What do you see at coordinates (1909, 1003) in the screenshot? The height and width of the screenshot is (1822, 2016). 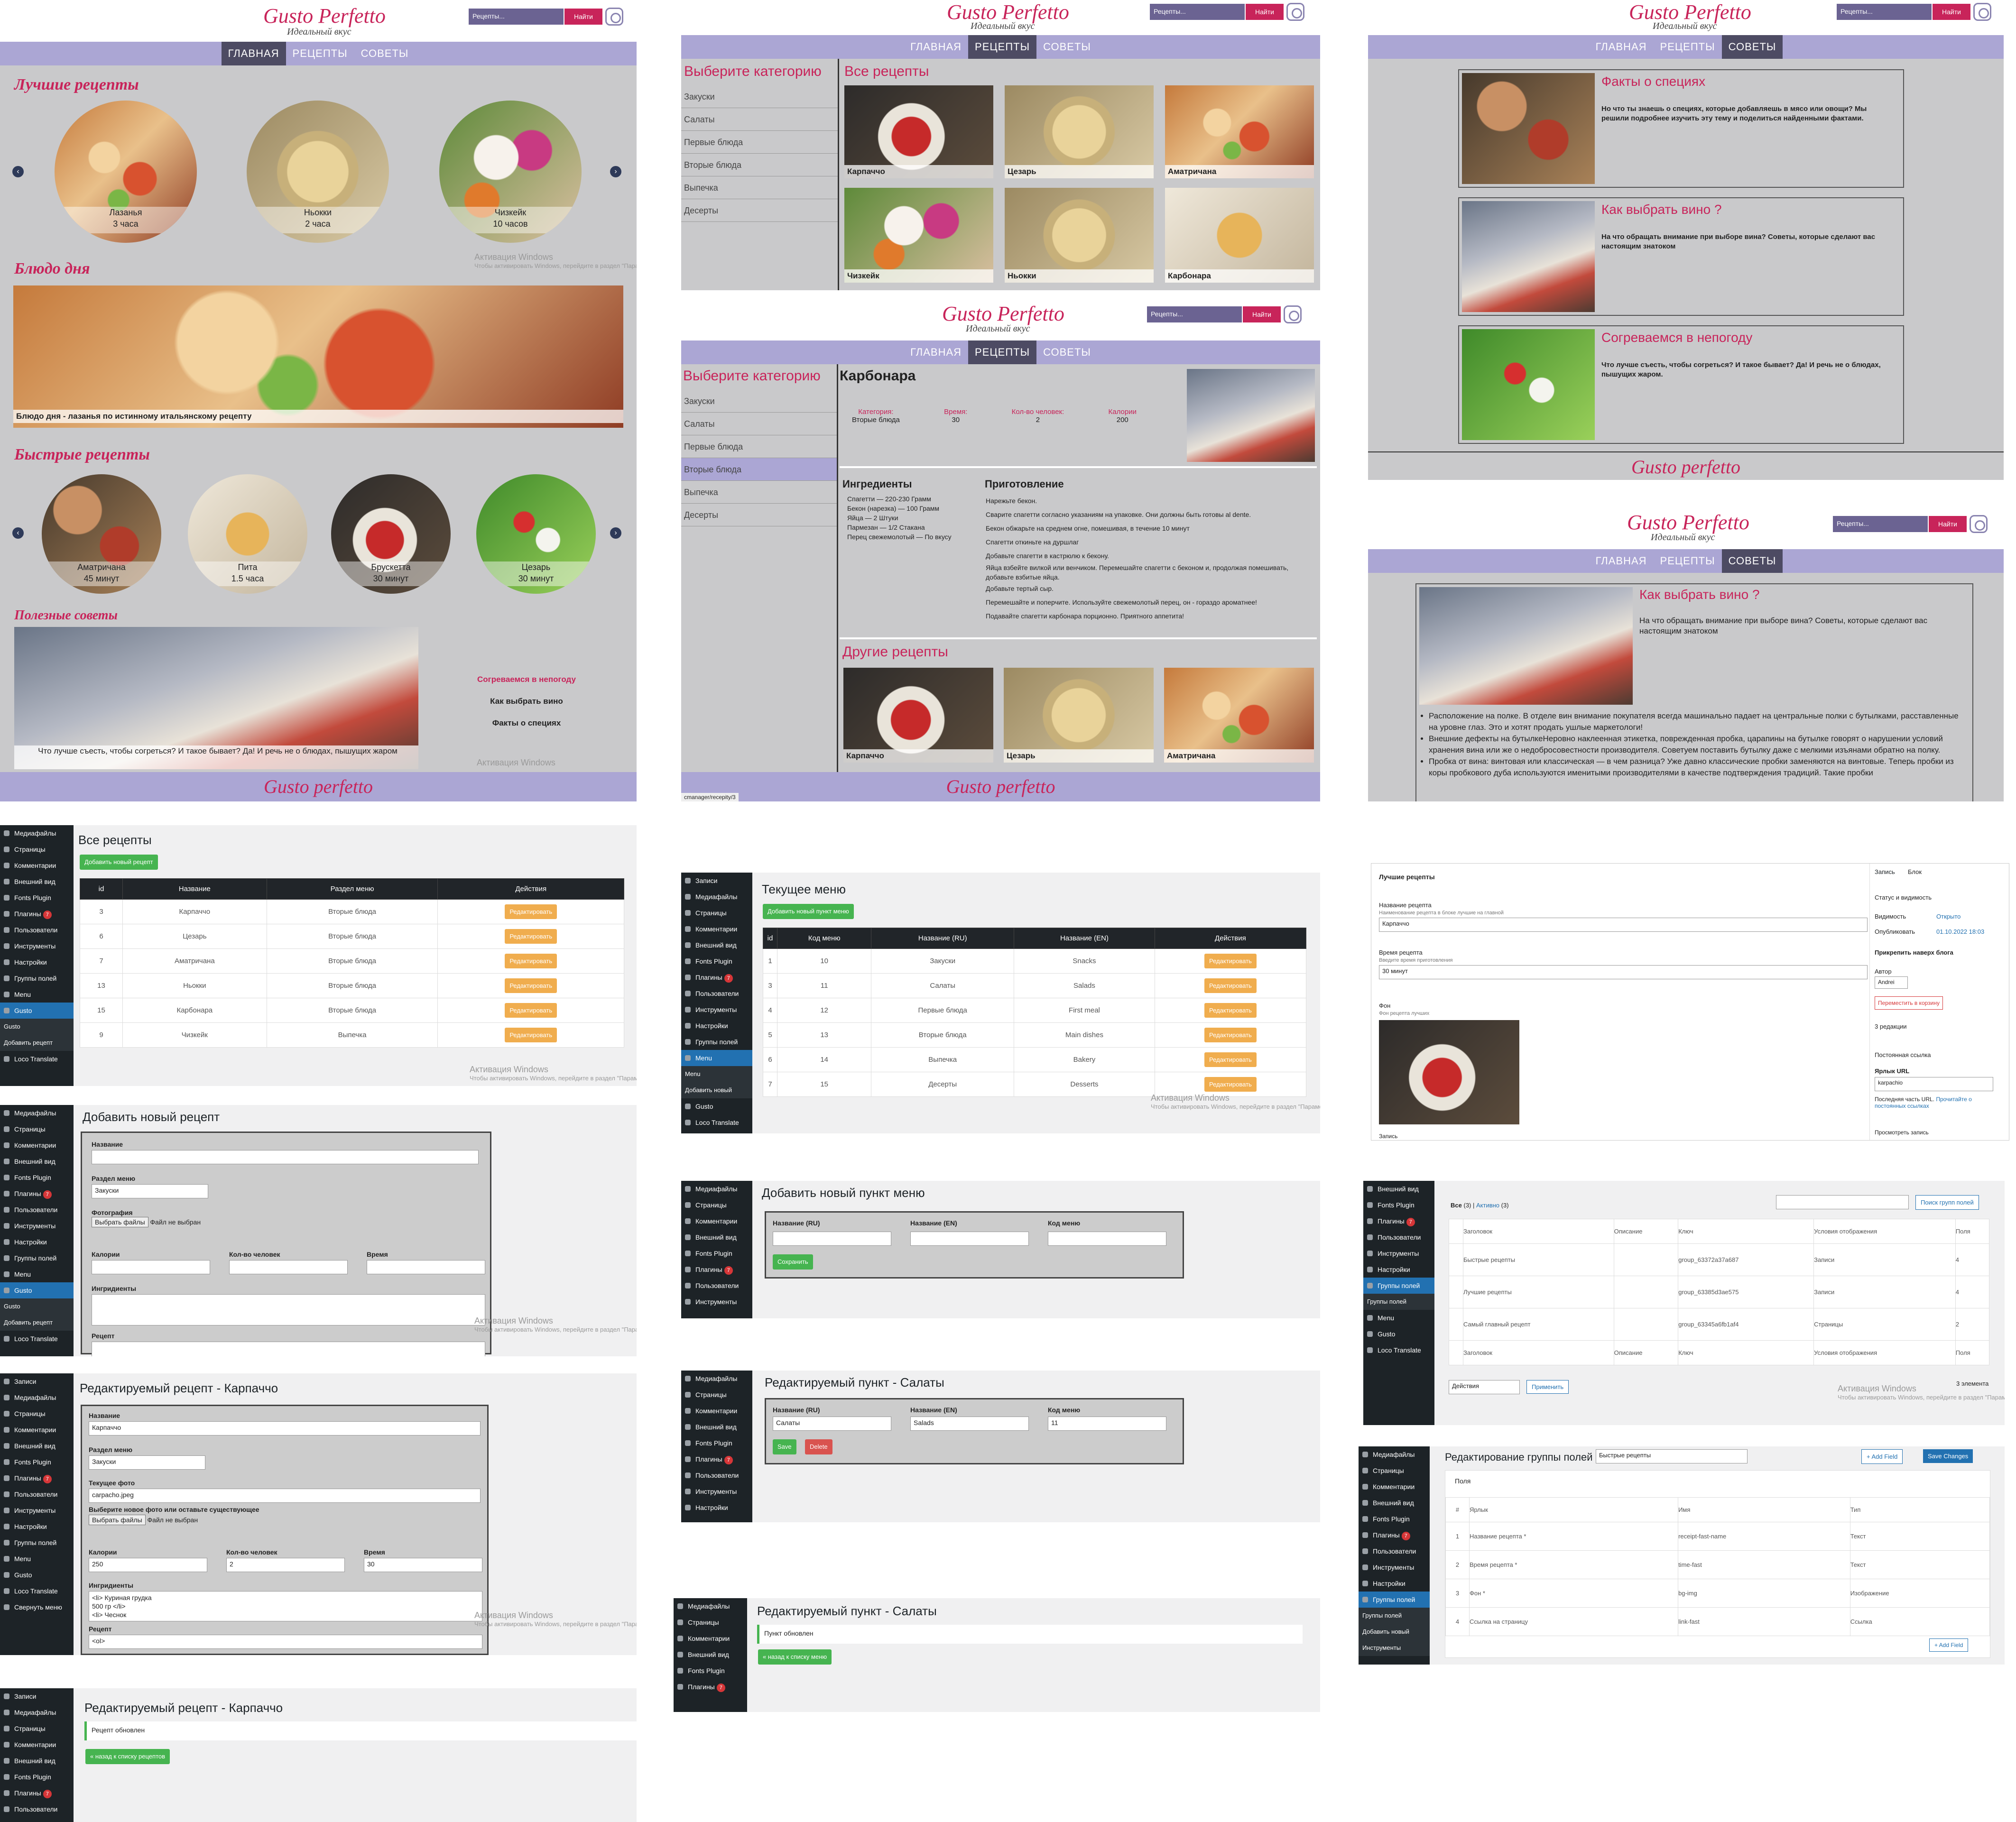 I see `trash-button: Переместить в корзину` at bounding box center [1909, 1003].